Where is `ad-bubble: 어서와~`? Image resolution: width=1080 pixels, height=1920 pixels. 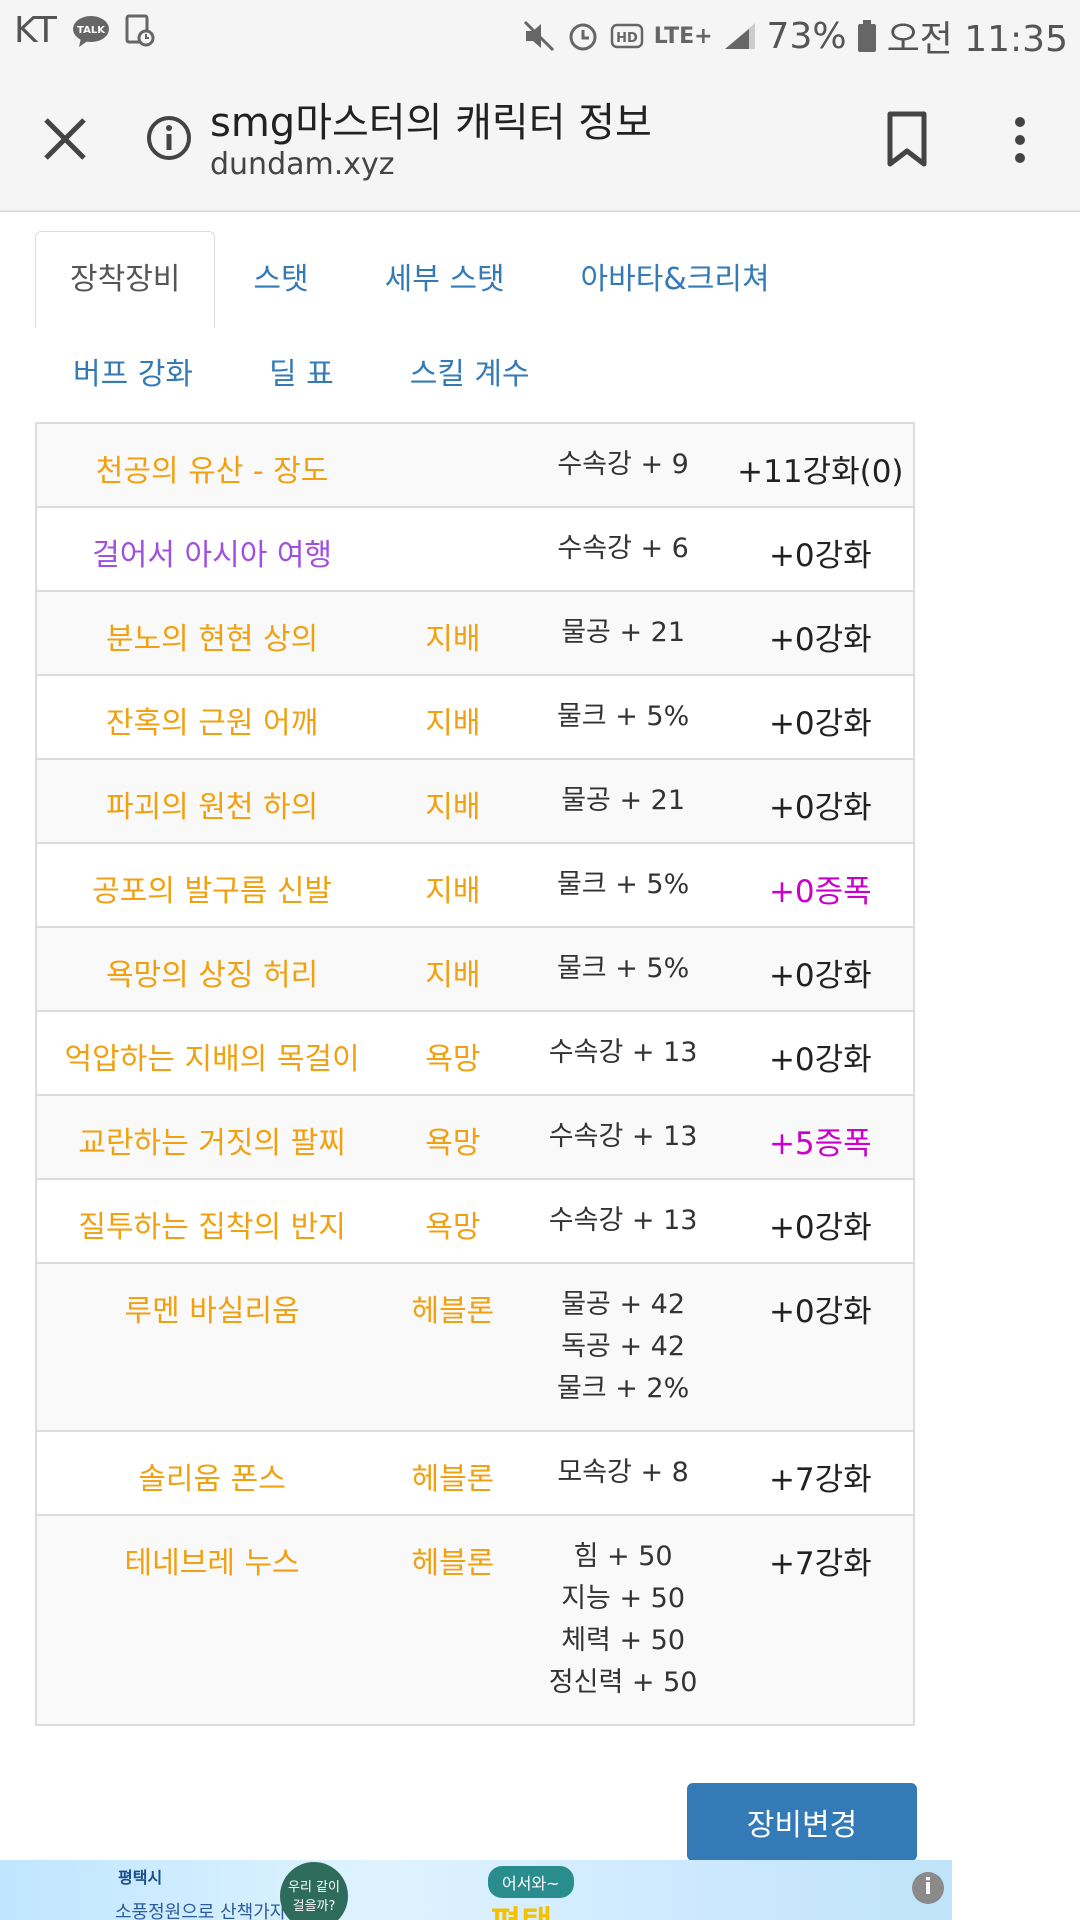 ad-bubble: 어서와~ is located at coordinates (531, 1882).